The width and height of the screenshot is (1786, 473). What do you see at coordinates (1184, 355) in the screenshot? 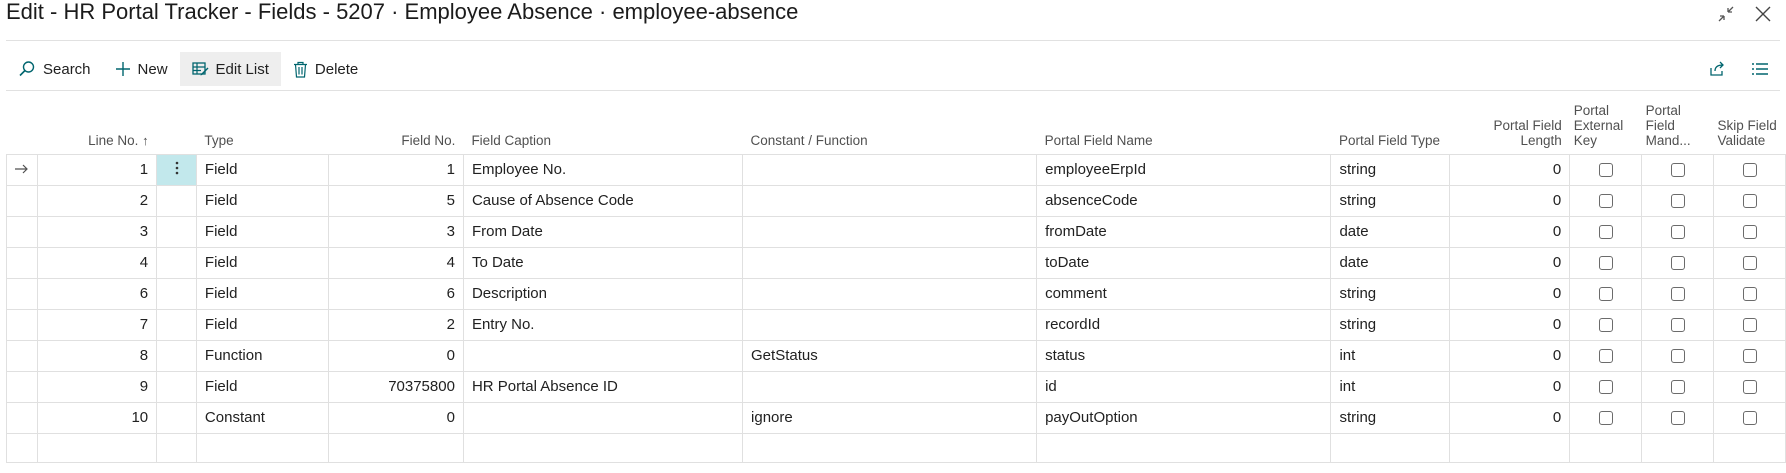
I see `cell-portal-field-name: status` at bounding box center [1184, 355].